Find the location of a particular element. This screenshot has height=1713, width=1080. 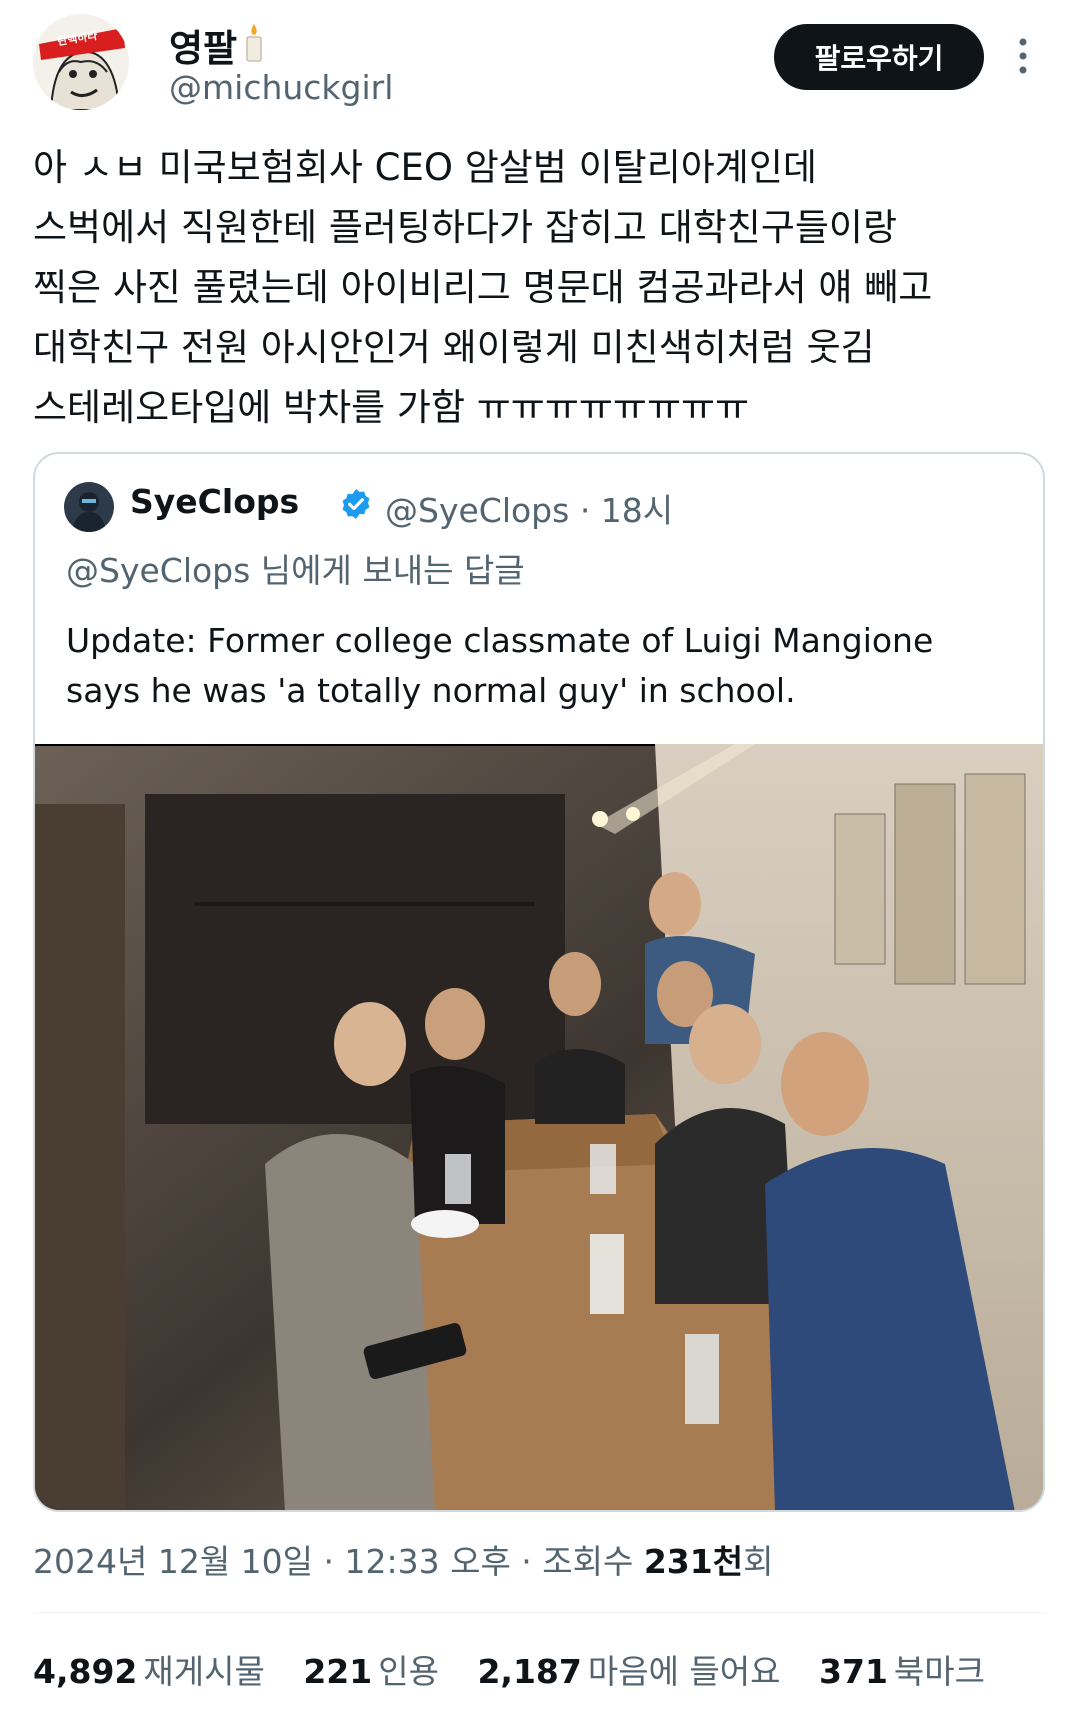

tweet-line: 스테레오타입에 박차를 가함 ㅠㅠㅠㅠㅠㅠㅠㅠ is located at coordinates (391, 407).